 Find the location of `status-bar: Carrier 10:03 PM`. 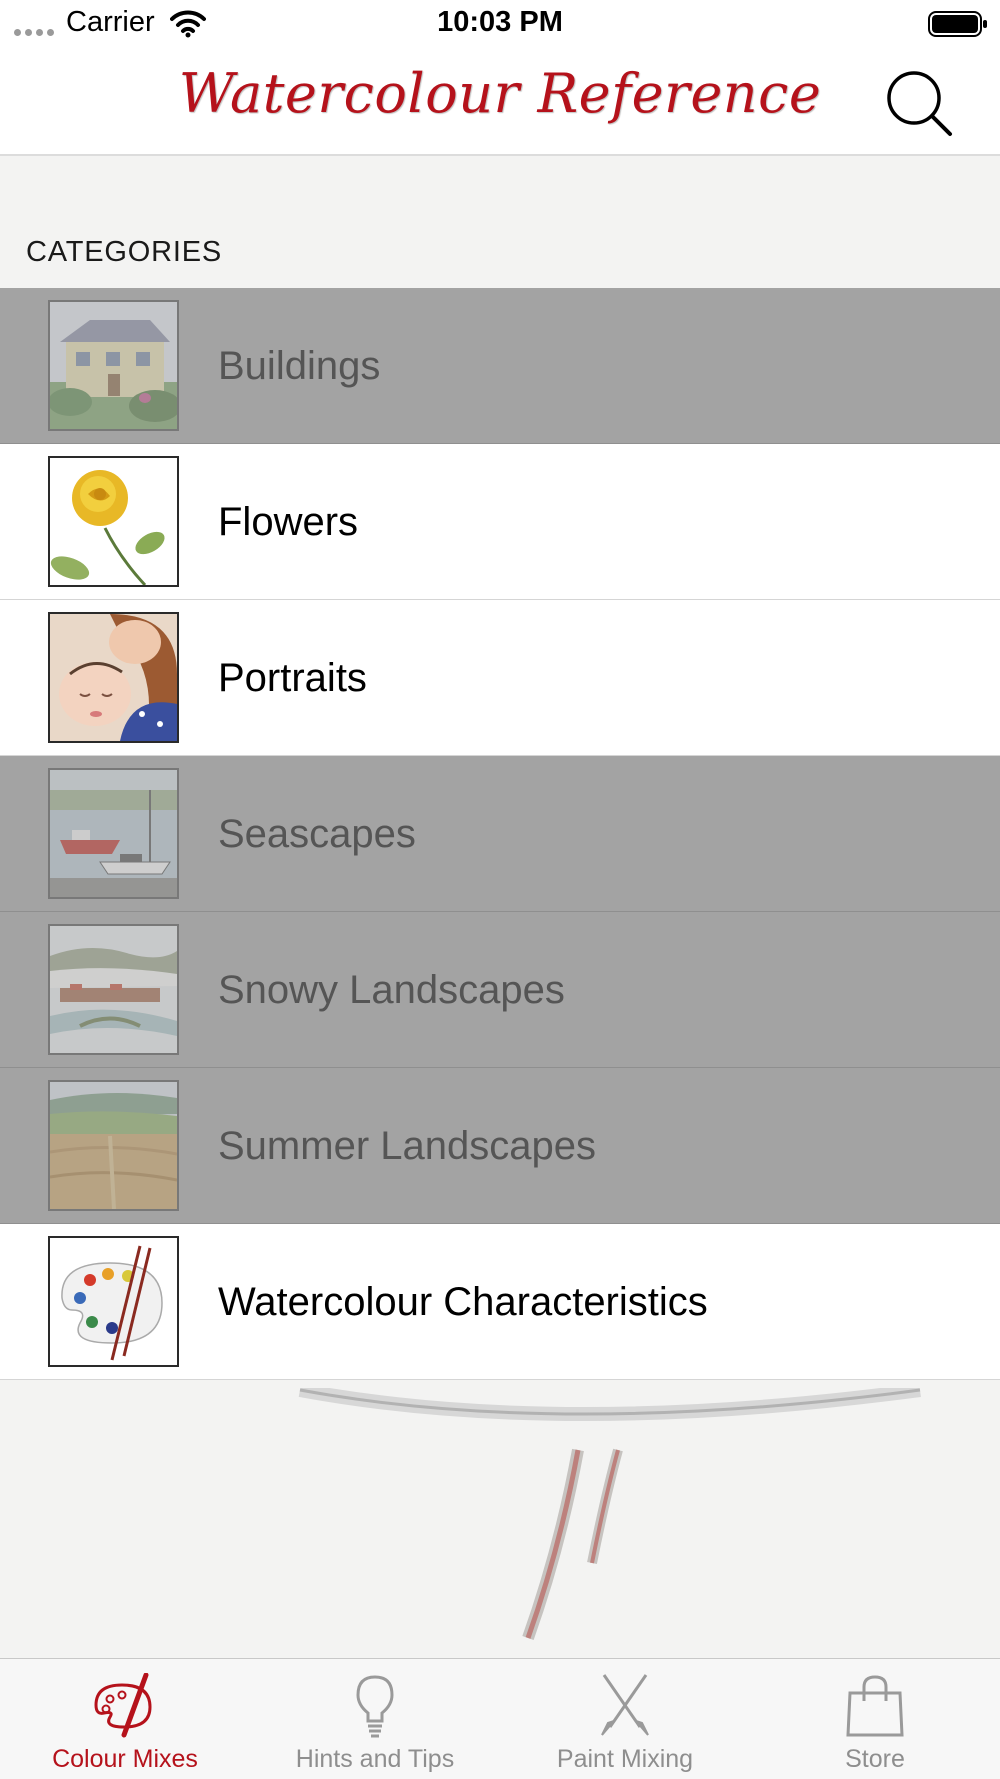

status-bar: Carrier 10:03 PM is located at coordinates (500, 25).